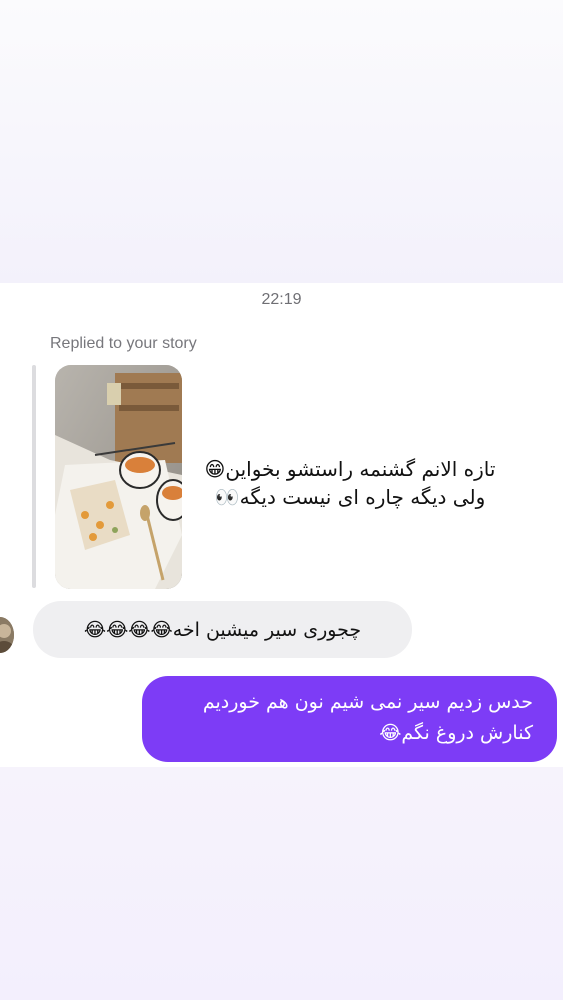 The image size is (563, 1000). Describe the element at coordinates (456, 733) in the screenshot. I see `outgoing-message-line-2: کنارش دروغ نگم😂` at that location.